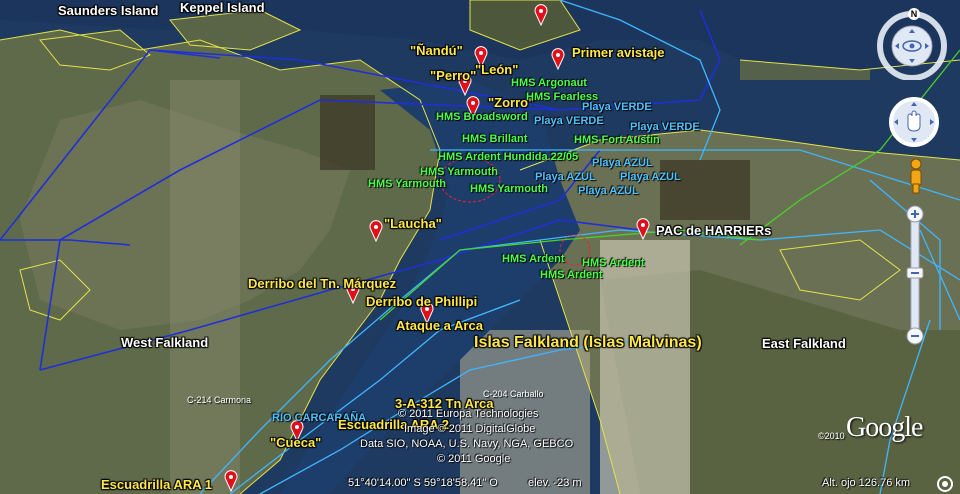 This screenshot has width=960, height=494. What do you see at coordinates (618, 52) in the screenshot?
I see `label-primer-avistaje: Primer avistaje` at bounding box center [618, 52].